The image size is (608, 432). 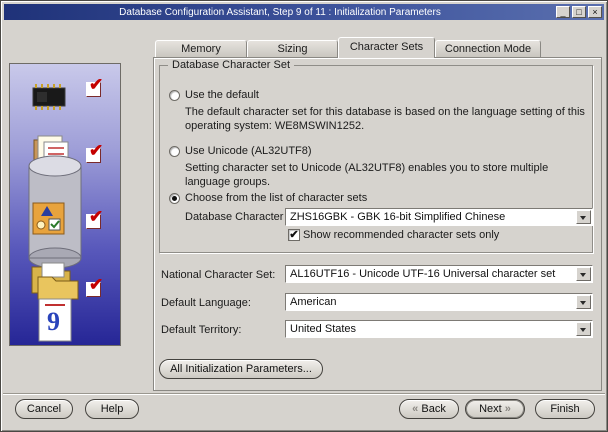 What do you see at coordinates (248, 151) in the screenshot?
I see `use-unicode-label: Use Unicode (AL32UTF8)` at bounding box center [248, 151].